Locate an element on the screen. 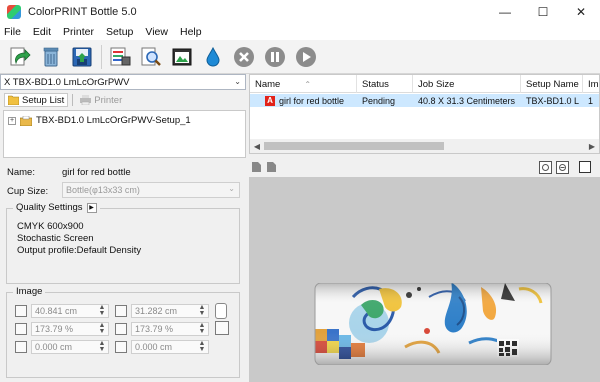 This screenshot has height=382, width=600. page-prev-icon is located at coordinates (256, 167).